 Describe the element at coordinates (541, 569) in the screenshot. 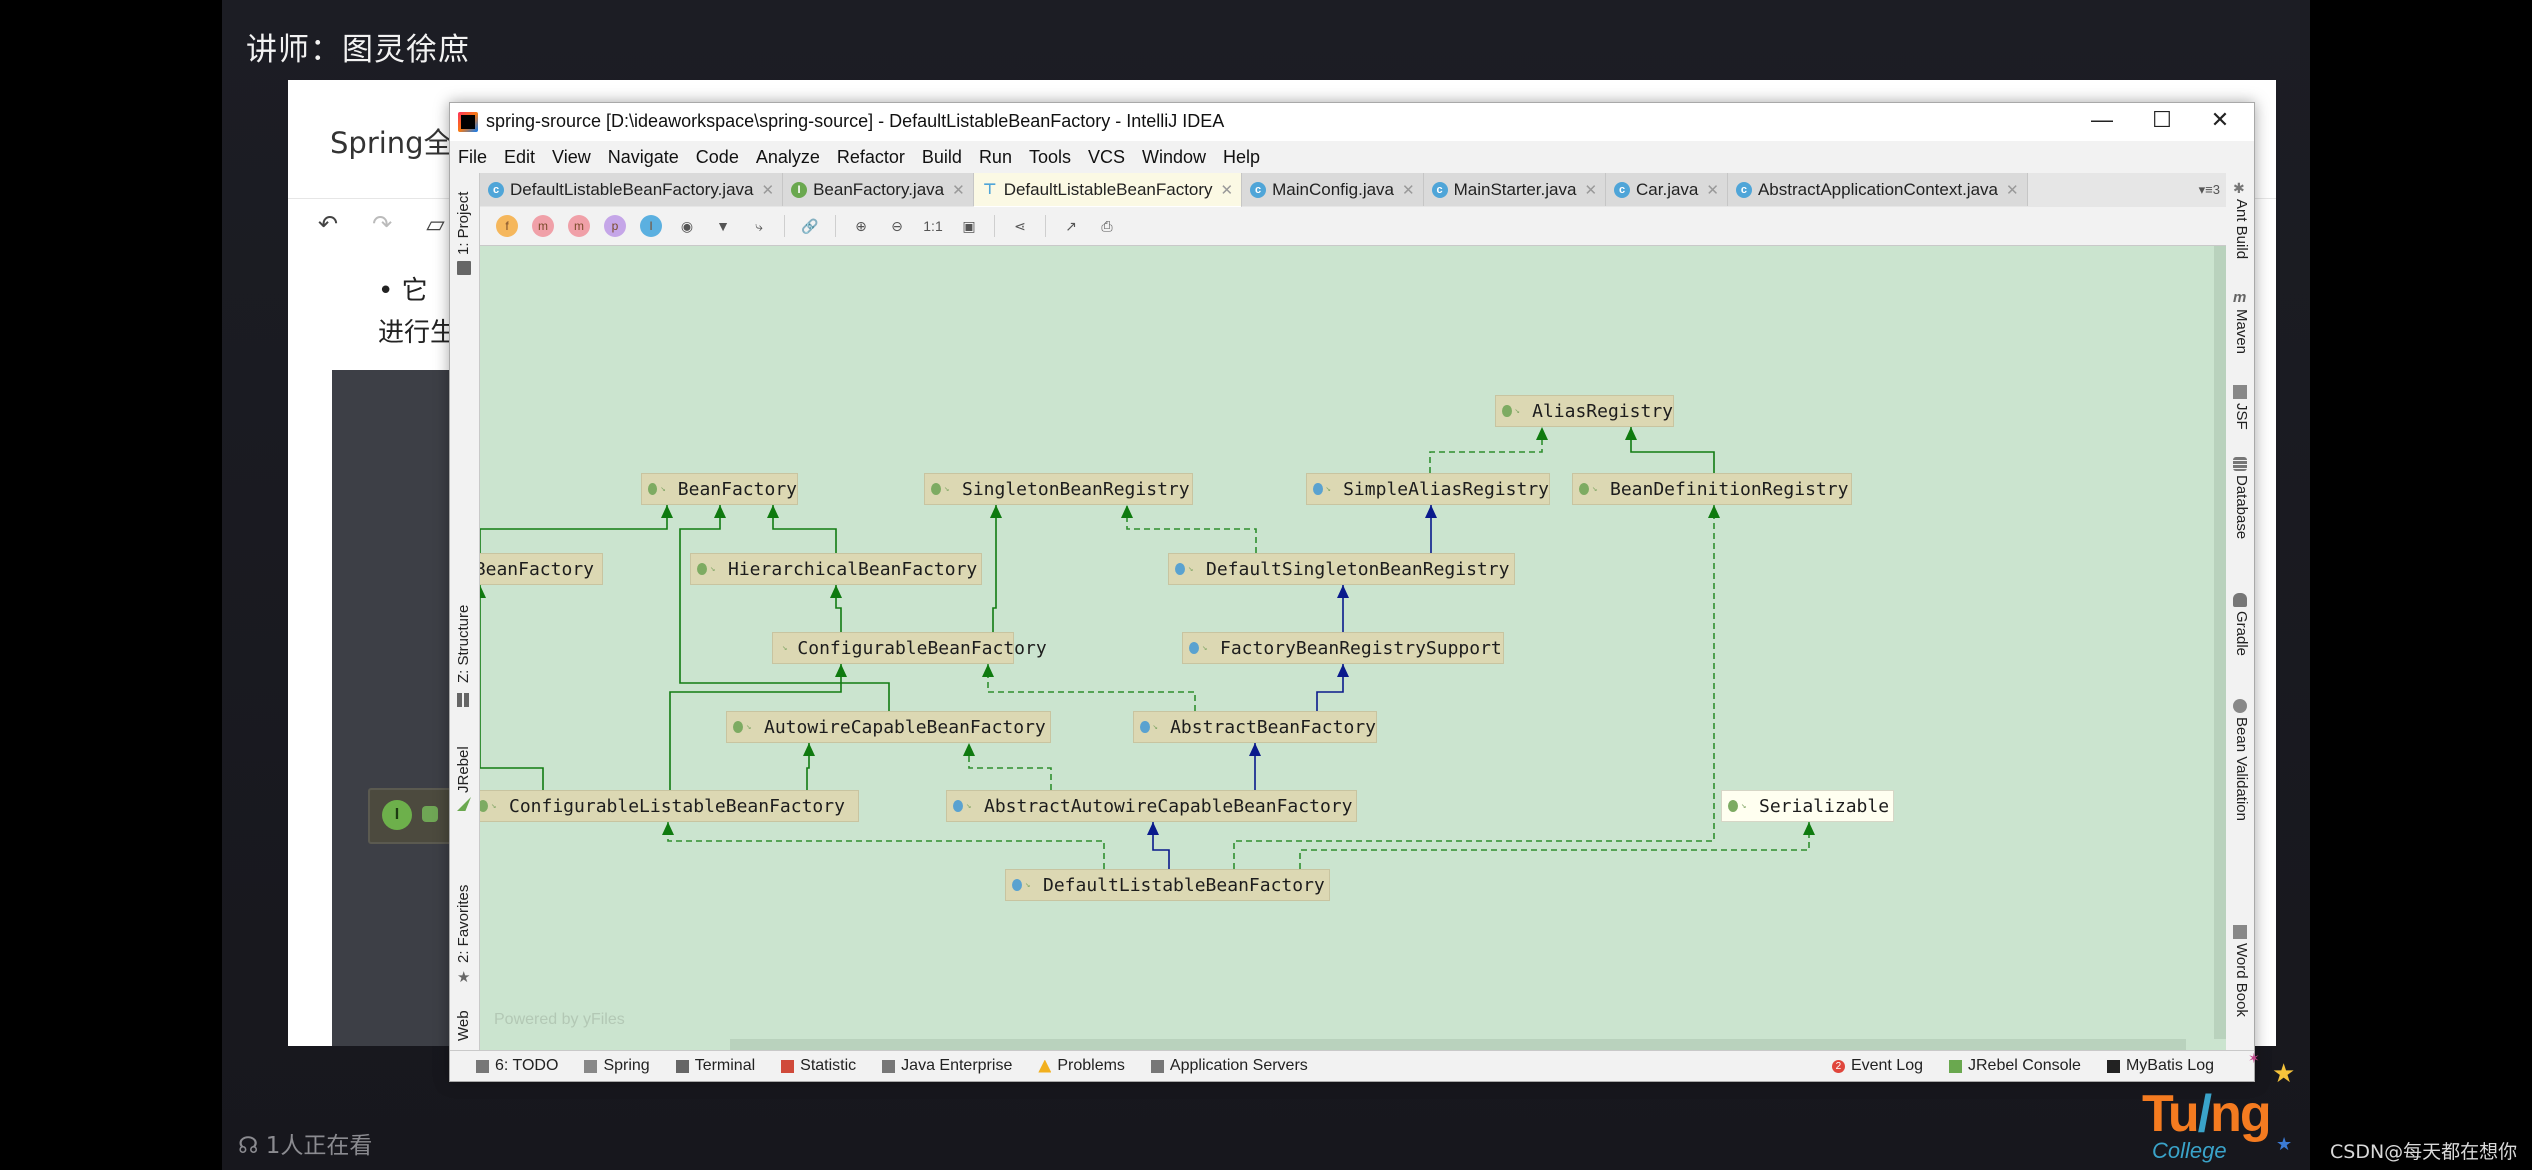

I see `uml-node-listable-bean-factory: BeanFactory` at that location.